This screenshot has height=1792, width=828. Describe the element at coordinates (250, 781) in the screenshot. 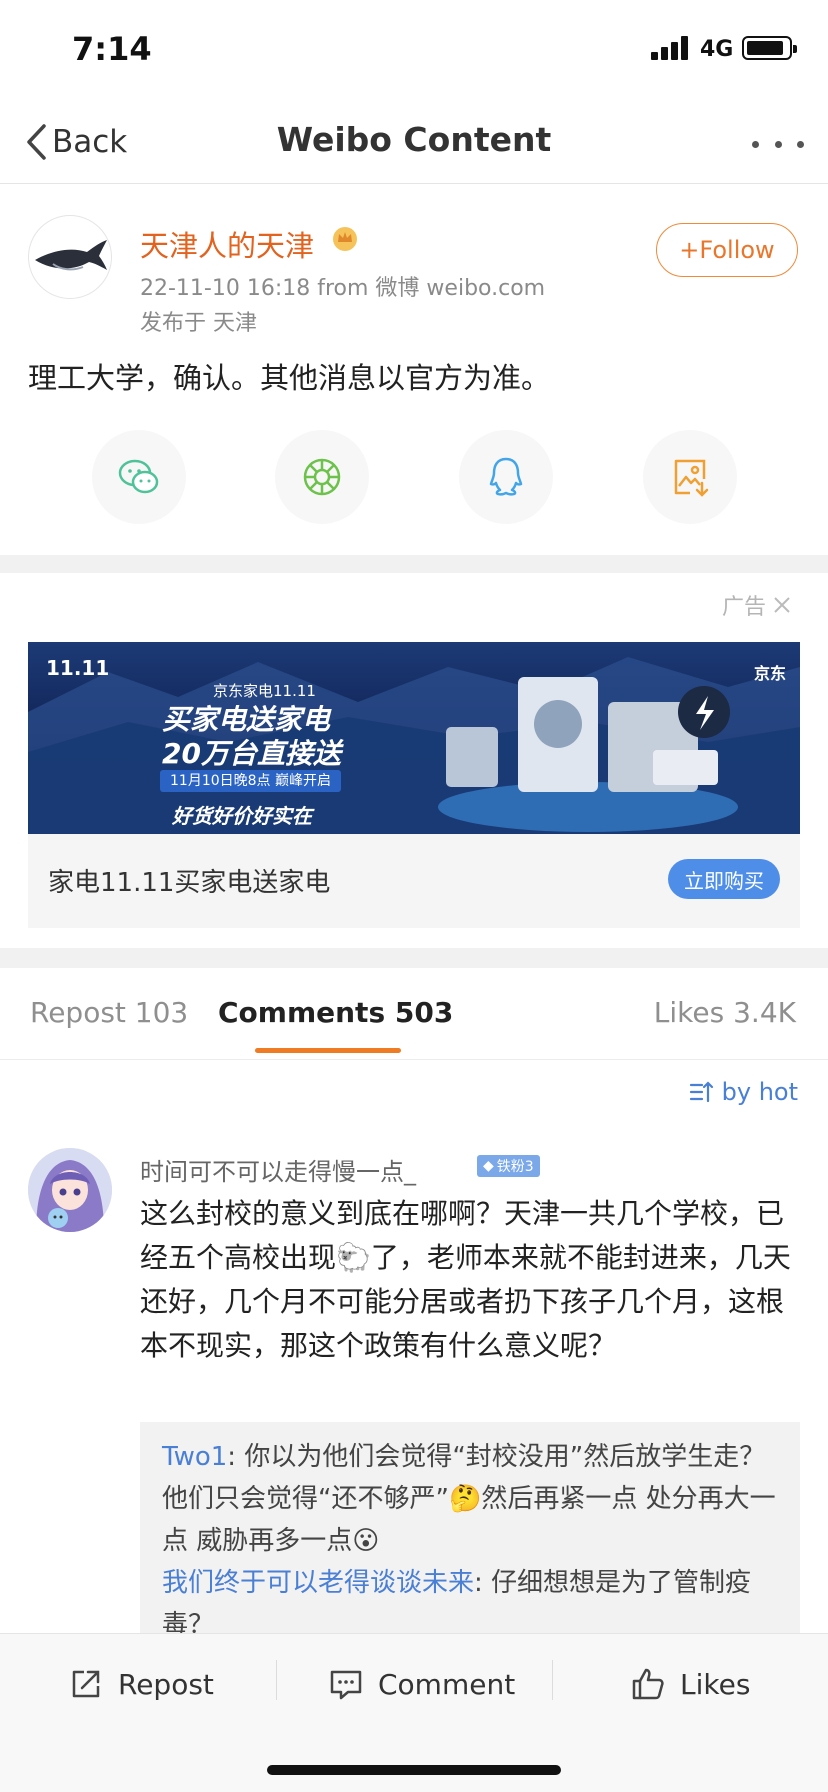

I see `ad-line4: 11月10日晚8点 巅峰开启` at that location.